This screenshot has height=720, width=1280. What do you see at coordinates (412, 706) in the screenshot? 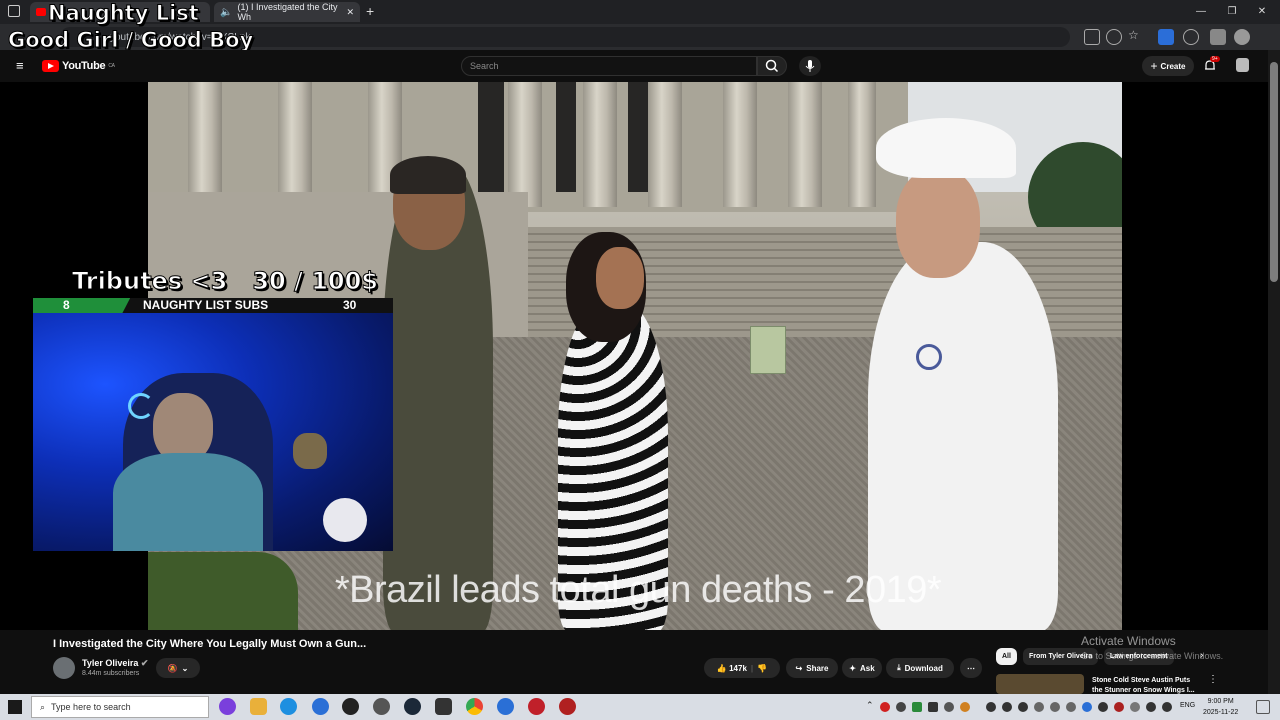
I see `steam-icon` at bounding box center [412, 706].